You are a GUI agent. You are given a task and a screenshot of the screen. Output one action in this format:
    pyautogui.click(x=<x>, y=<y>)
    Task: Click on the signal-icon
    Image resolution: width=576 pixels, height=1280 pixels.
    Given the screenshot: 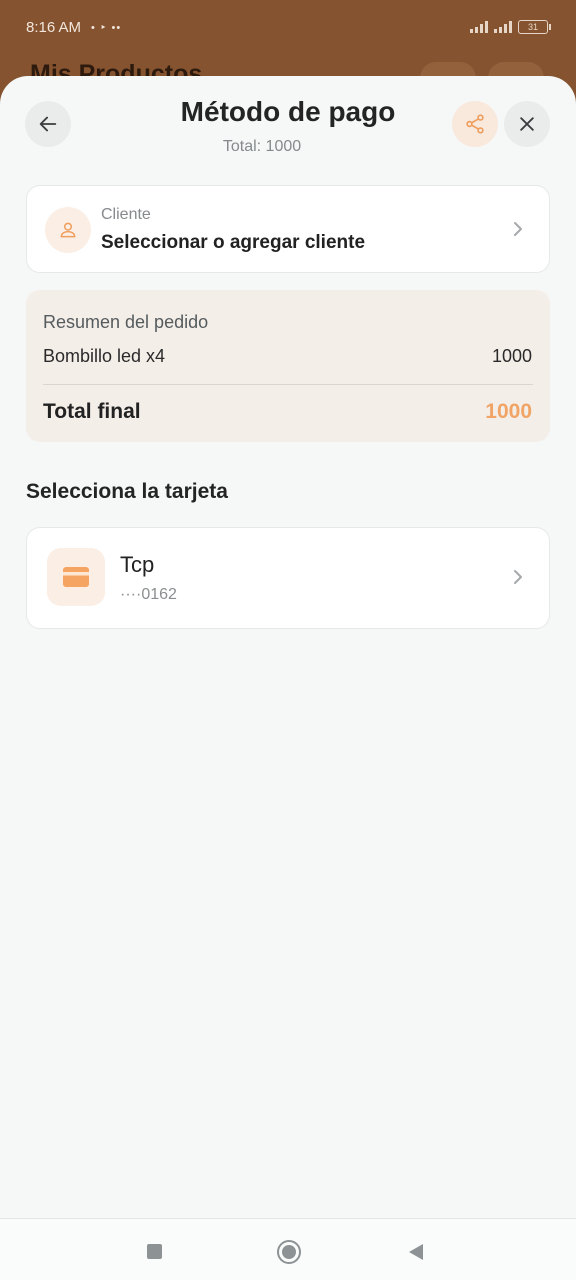 What is the action you would take?
    pyautogui.click(x=479, y=27)
    